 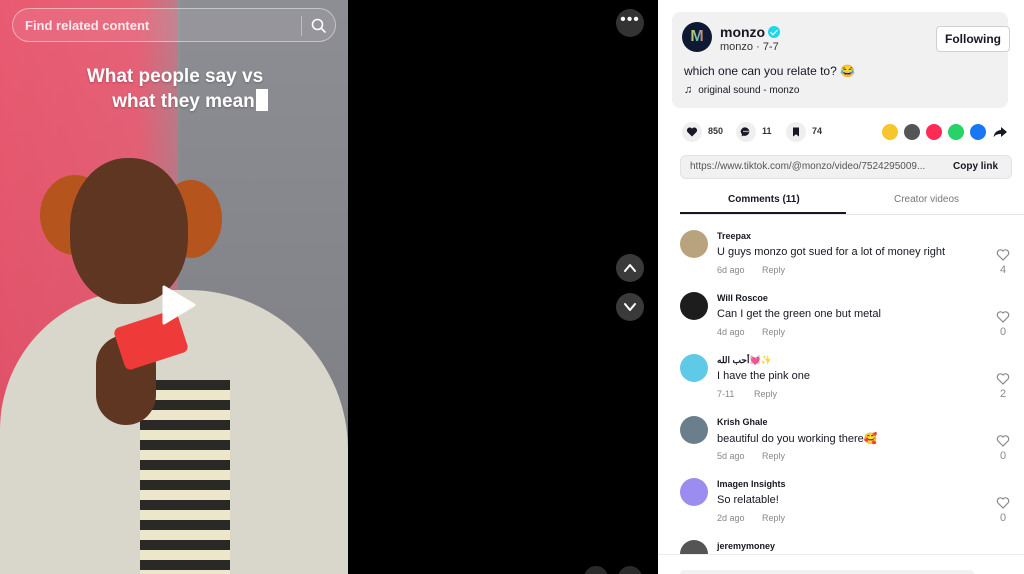 What do you see at coordinates (1000, 132) in the screenshot?
I see `share-arrow-icon` at bounding box center [1000, 132].